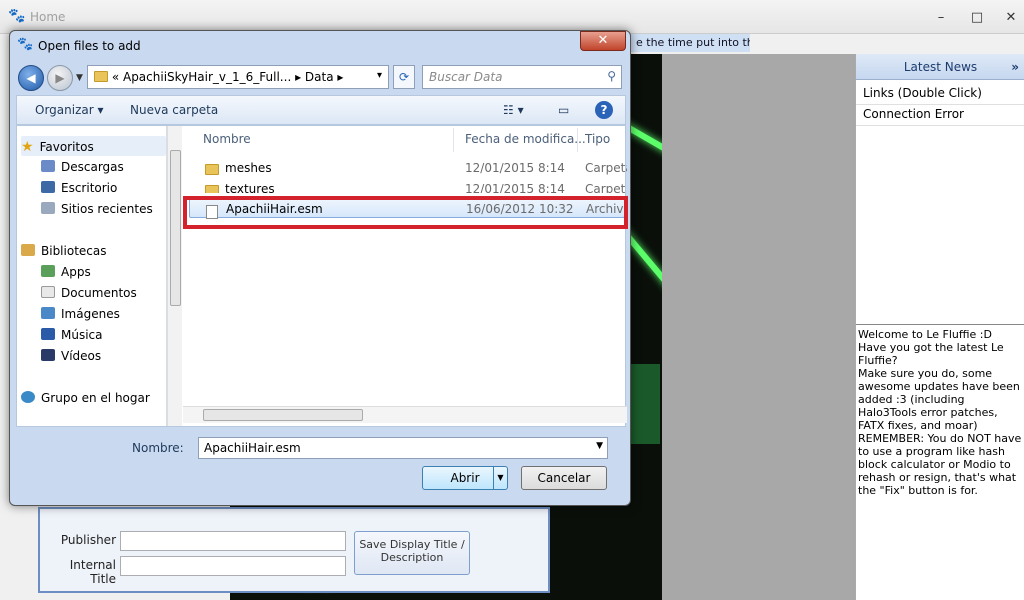  What do you see at coordinates (513, 110) in the screenshot?
I see `view-options-icon: ☷ ▾` at bounding box center [513, 110].